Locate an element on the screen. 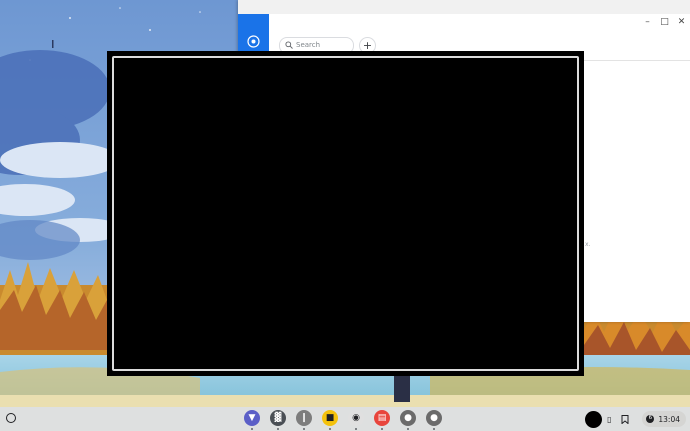  app-eye-icon: ◉ is located at coordinates (356, 418).